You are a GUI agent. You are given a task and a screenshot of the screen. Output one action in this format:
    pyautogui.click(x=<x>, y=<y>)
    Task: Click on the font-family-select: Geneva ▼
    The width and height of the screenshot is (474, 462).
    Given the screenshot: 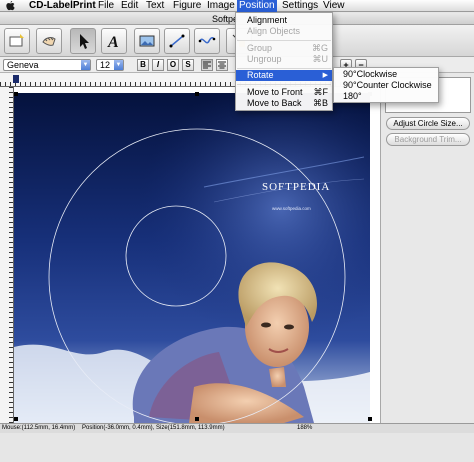 What is the action you would take?
    pyautogui.click(x=47, y=65)
    